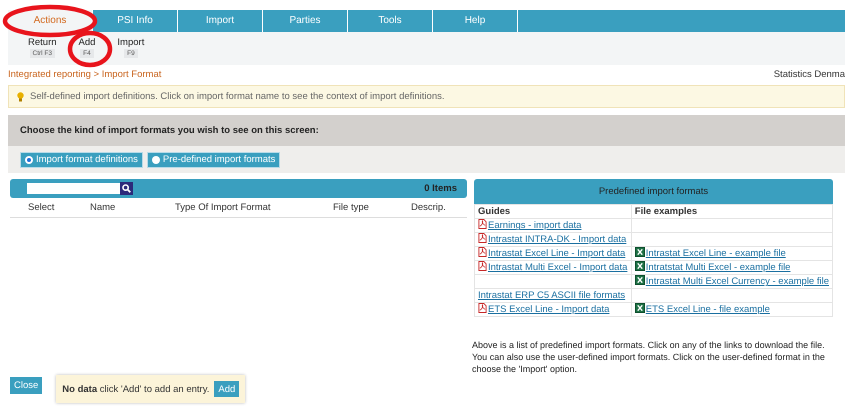 This screenshot has width=845, height=407. I want to click on column-header: Name, so click(103, 208).